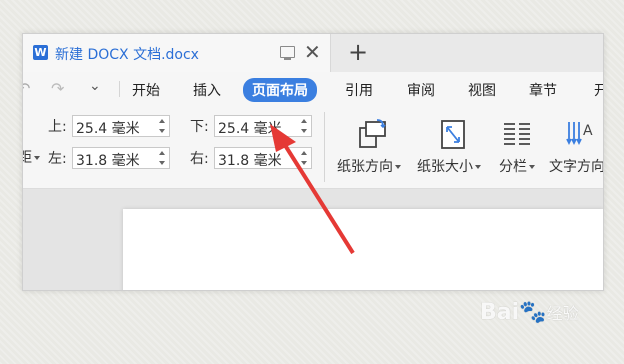 The width and height of the screenshot is (624, 364). What do you see at coordinates (533, 312) in the screenshot?
I see `paw-icon: 🐾` at bounding box center [533, 312].